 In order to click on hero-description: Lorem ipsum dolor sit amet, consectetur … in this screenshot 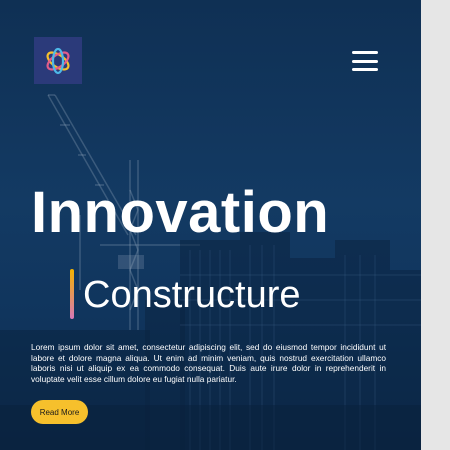, I will do `click(208, 363)`.